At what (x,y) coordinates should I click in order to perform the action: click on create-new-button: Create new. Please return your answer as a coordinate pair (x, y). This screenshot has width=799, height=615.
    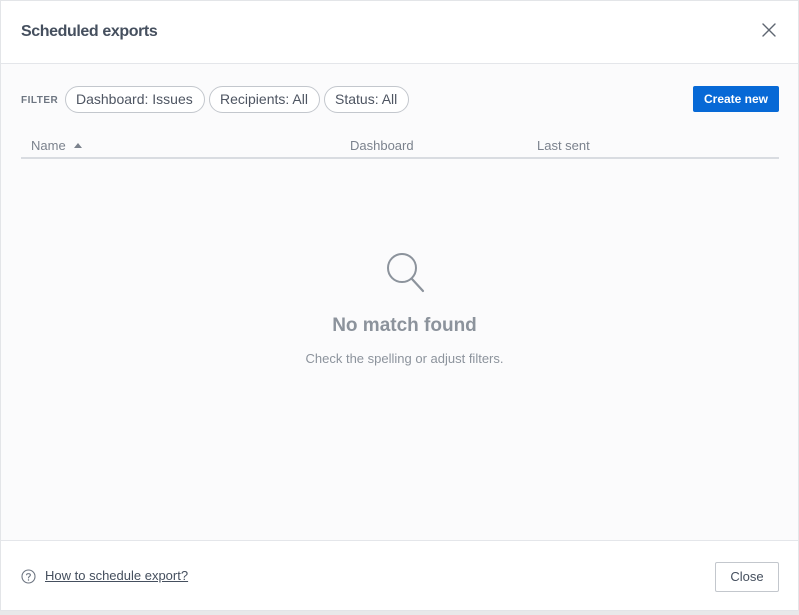
    Looking at the image, I should click on (736, 99).